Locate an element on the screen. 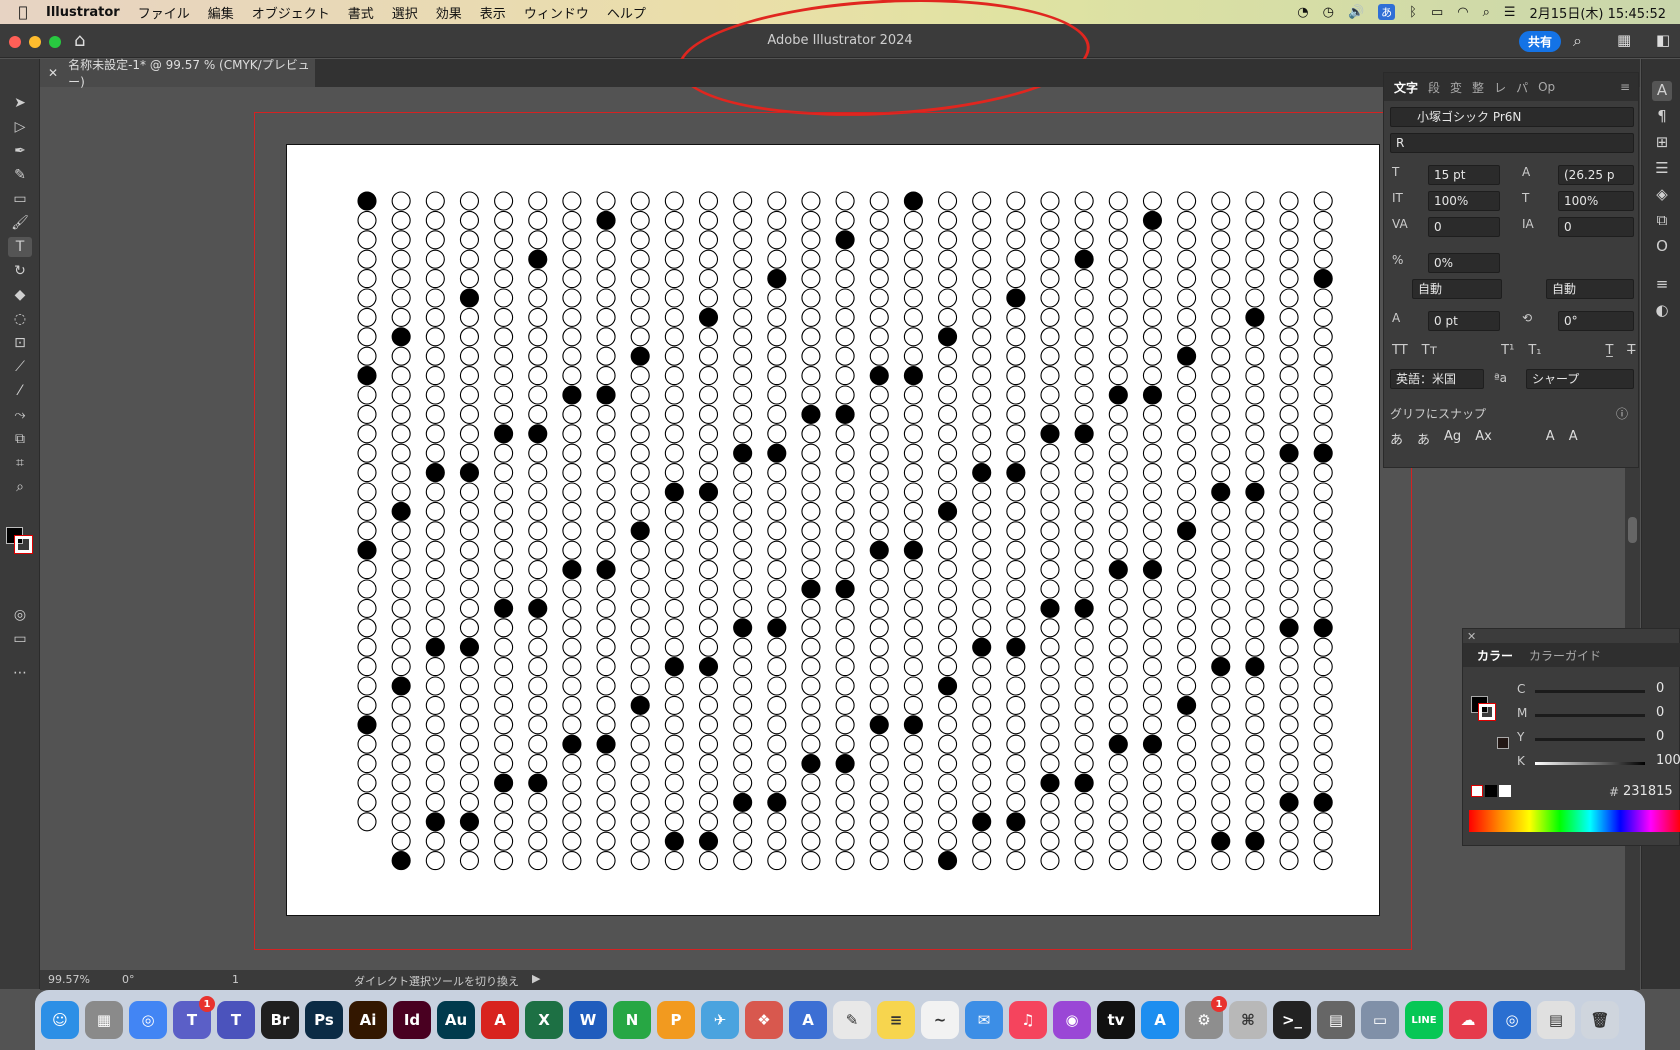 The height and width of the screenshot is (1050, 1680). snap-proximity-button: Ax is located at coordinates (1483, 438).